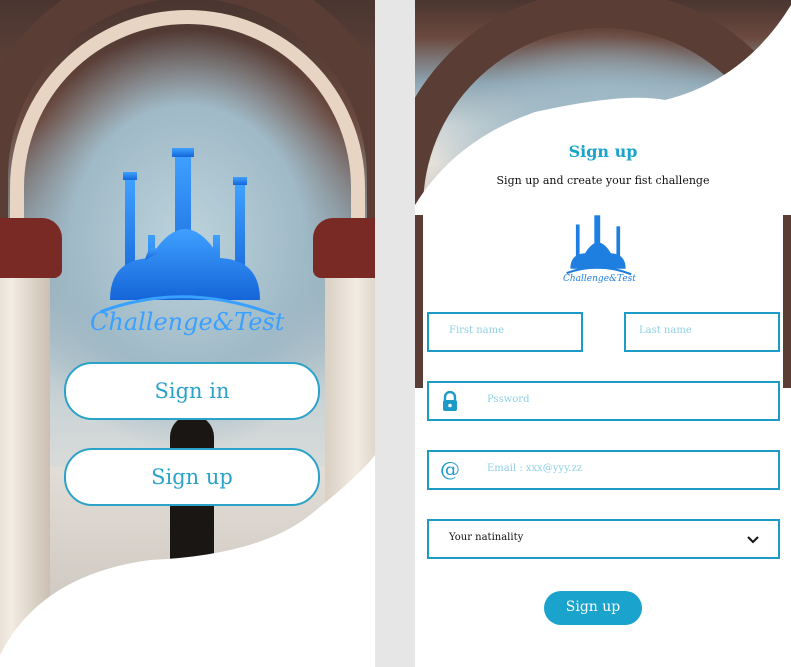  I want to click on welcome-logo: Challenge&Test, so click(187, 245).